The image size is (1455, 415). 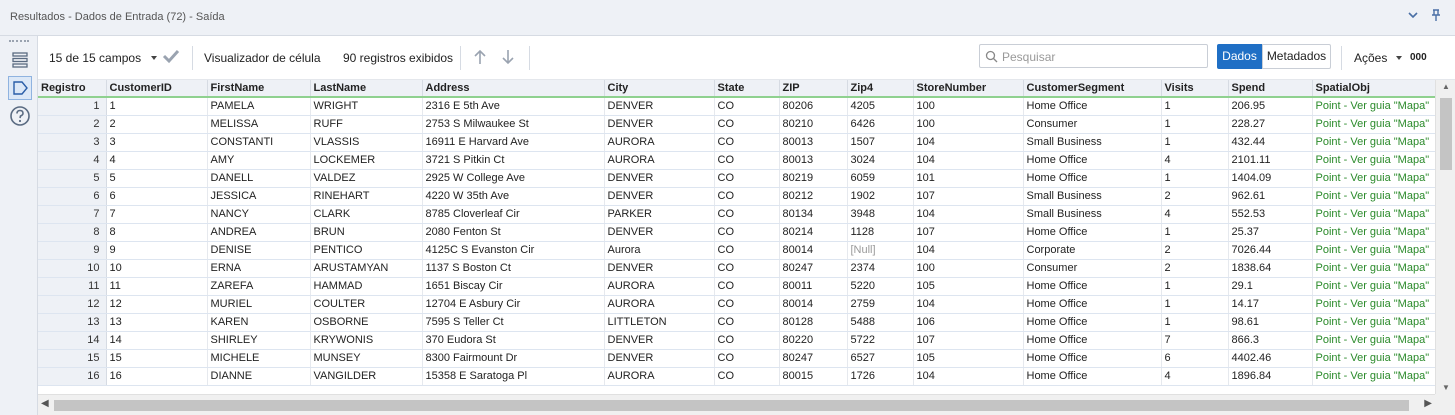 What do you see at coordinates (259, 340) in the screenshot?
I see `table-cell: SHIRLEY` at bounding box center [259, 340].